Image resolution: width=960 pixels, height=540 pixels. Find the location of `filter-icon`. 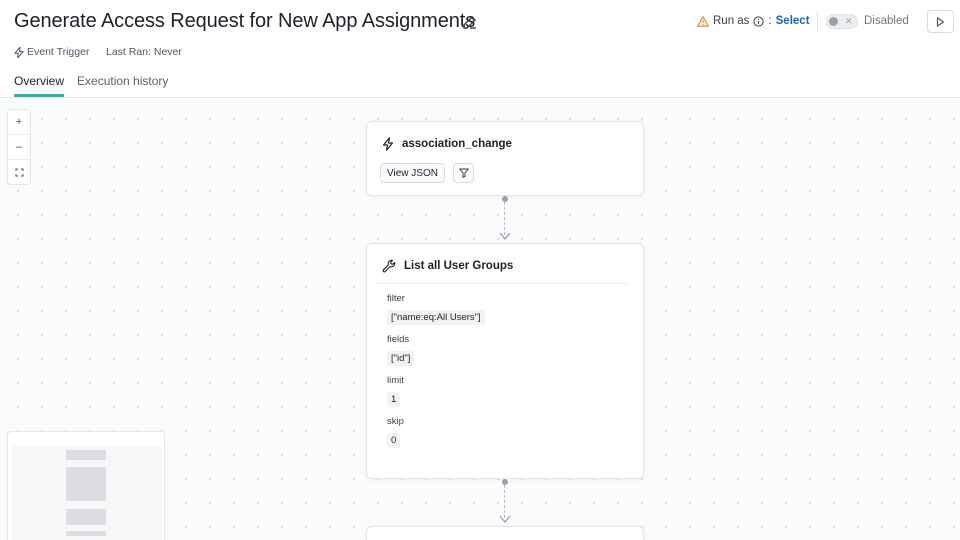

filter-icon is located at coordinates (463, 173).